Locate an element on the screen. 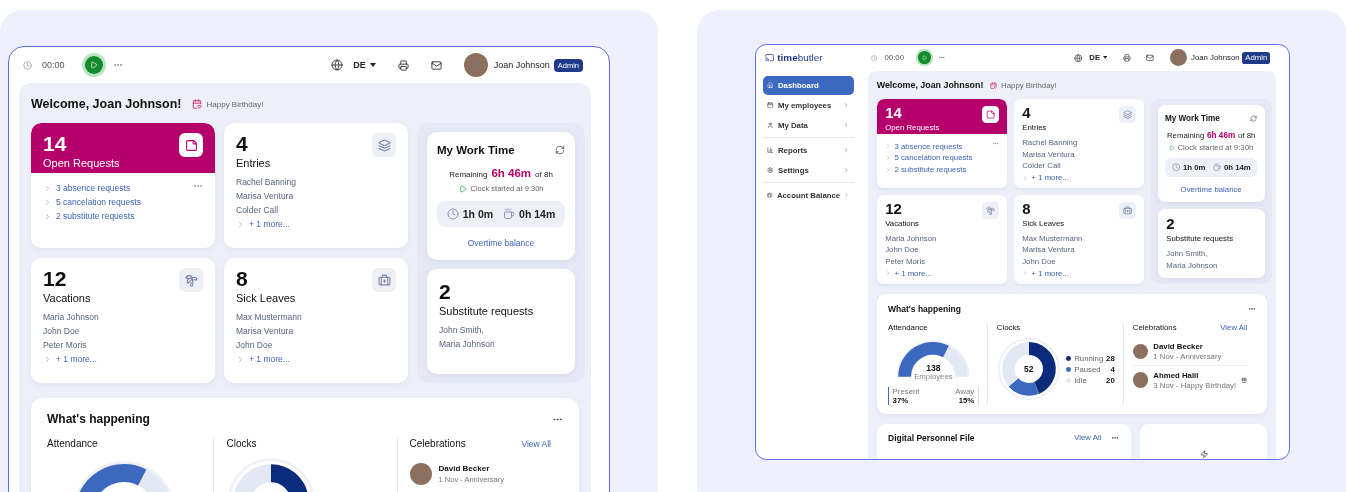 The height and width of the screenshot is (492, 1346). donut-total: 52 is located at coordinates (1029, 369).